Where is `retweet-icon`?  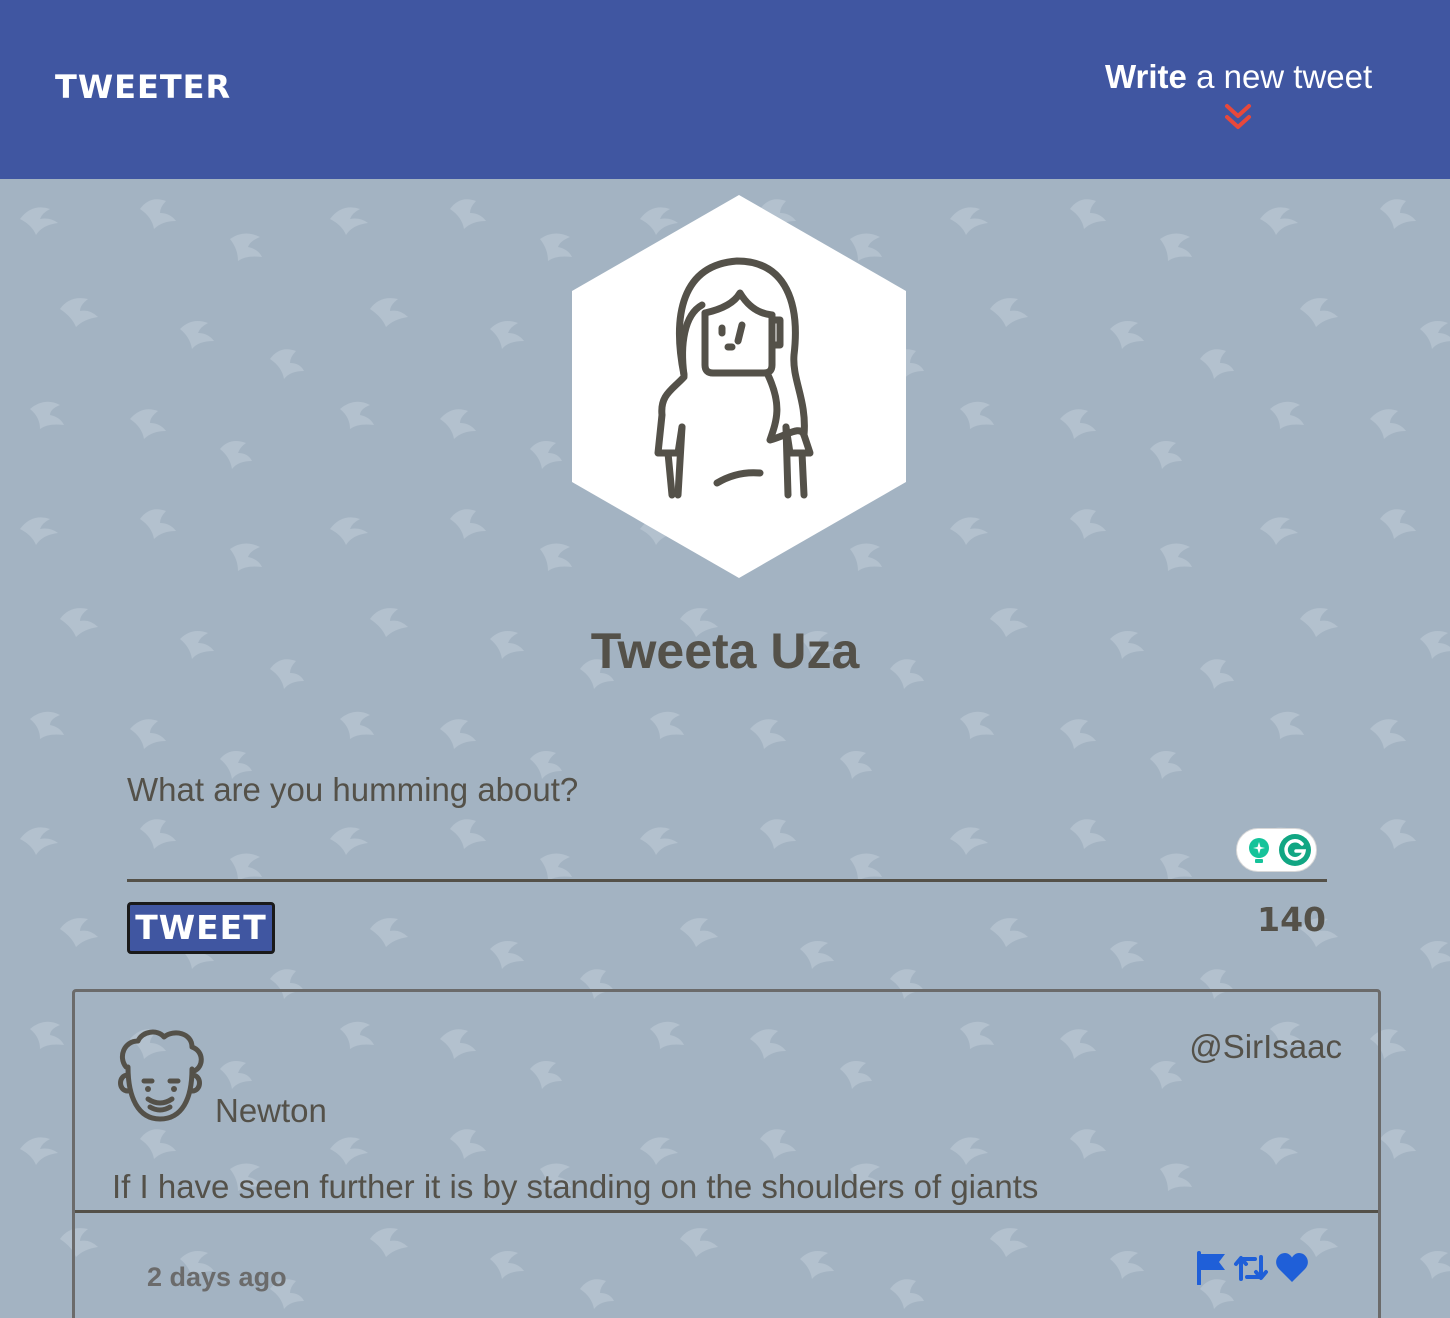
retweet-icon is located at coordinates (1251, 1268).